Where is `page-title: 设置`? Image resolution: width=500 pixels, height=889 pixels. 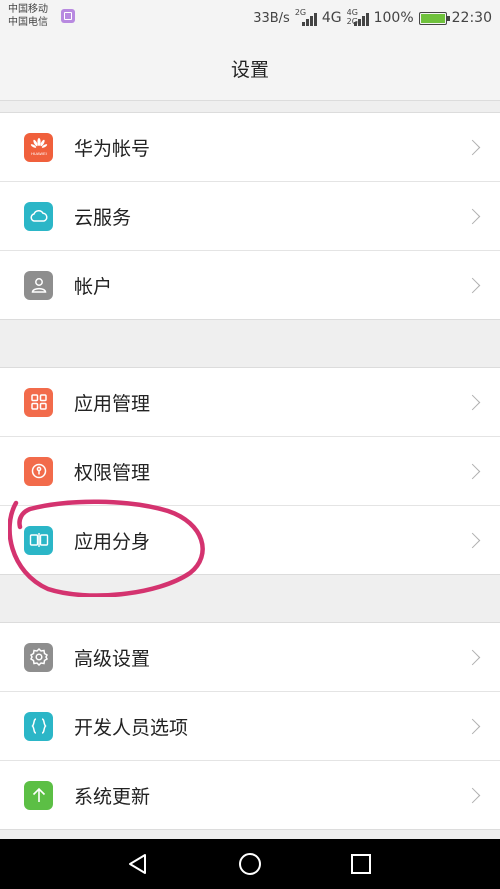
page-title: 设置 is located at coordinates (249, 69).